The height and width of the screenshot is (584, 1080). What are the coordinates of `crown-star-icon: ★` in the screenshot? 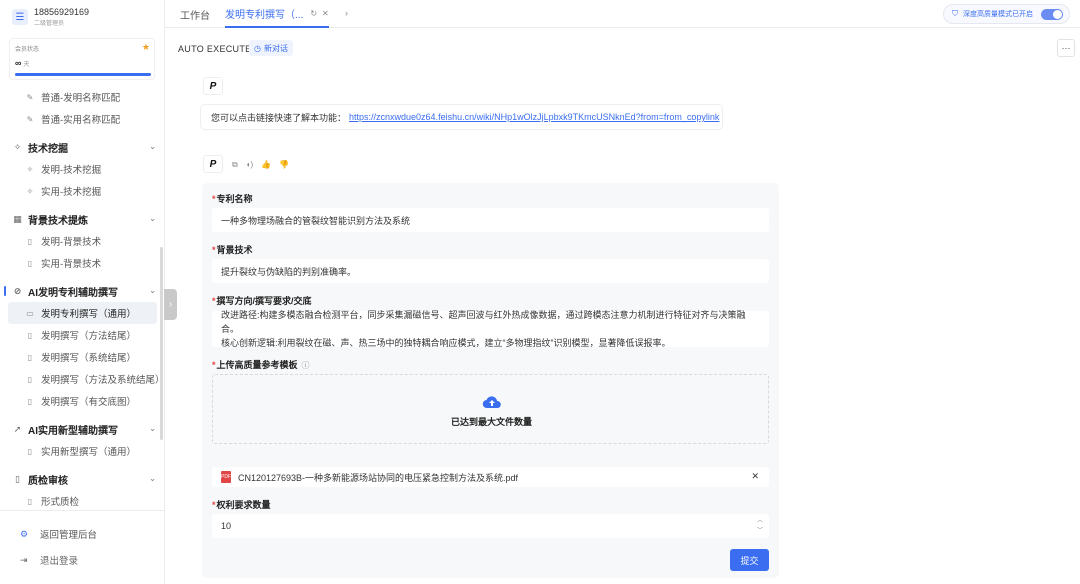 It's located at (145, 47).